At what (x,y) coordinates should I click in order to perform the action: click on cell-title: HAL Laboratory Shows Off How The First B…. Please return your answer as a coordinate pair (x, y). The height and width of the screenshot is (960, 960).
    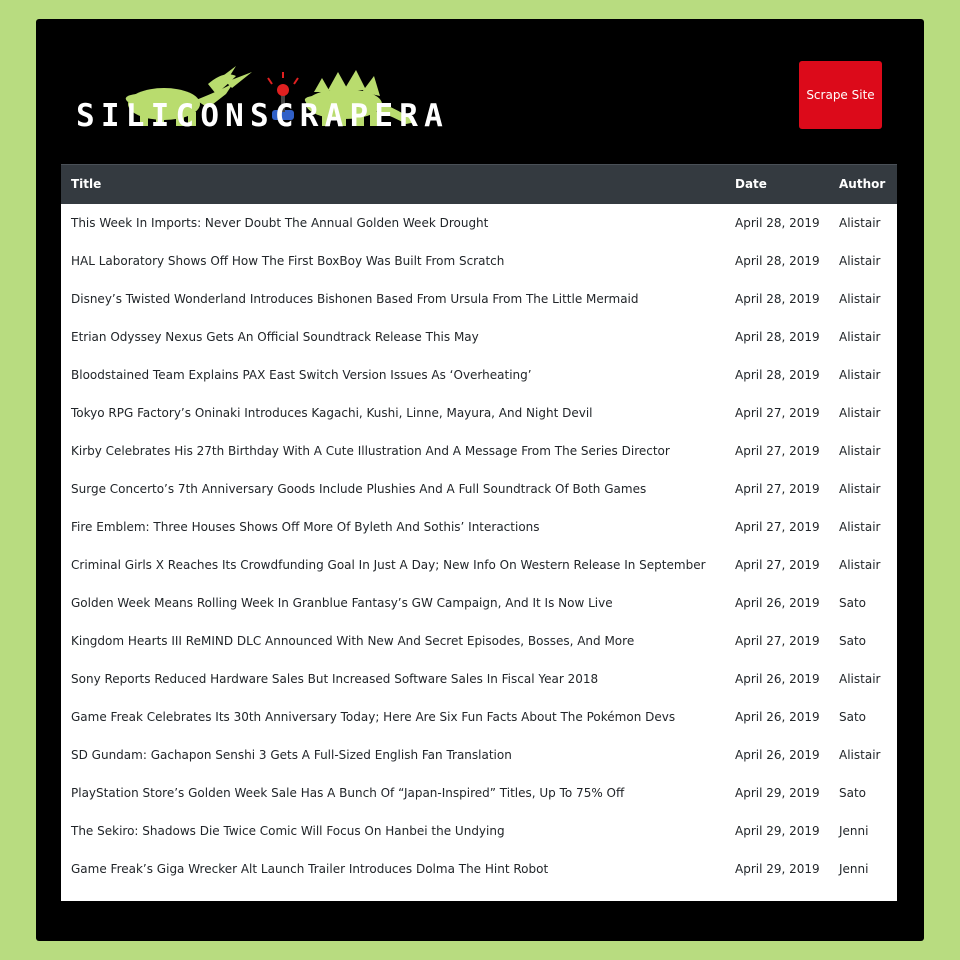
    Looking at the image, I should click on (288, 260).